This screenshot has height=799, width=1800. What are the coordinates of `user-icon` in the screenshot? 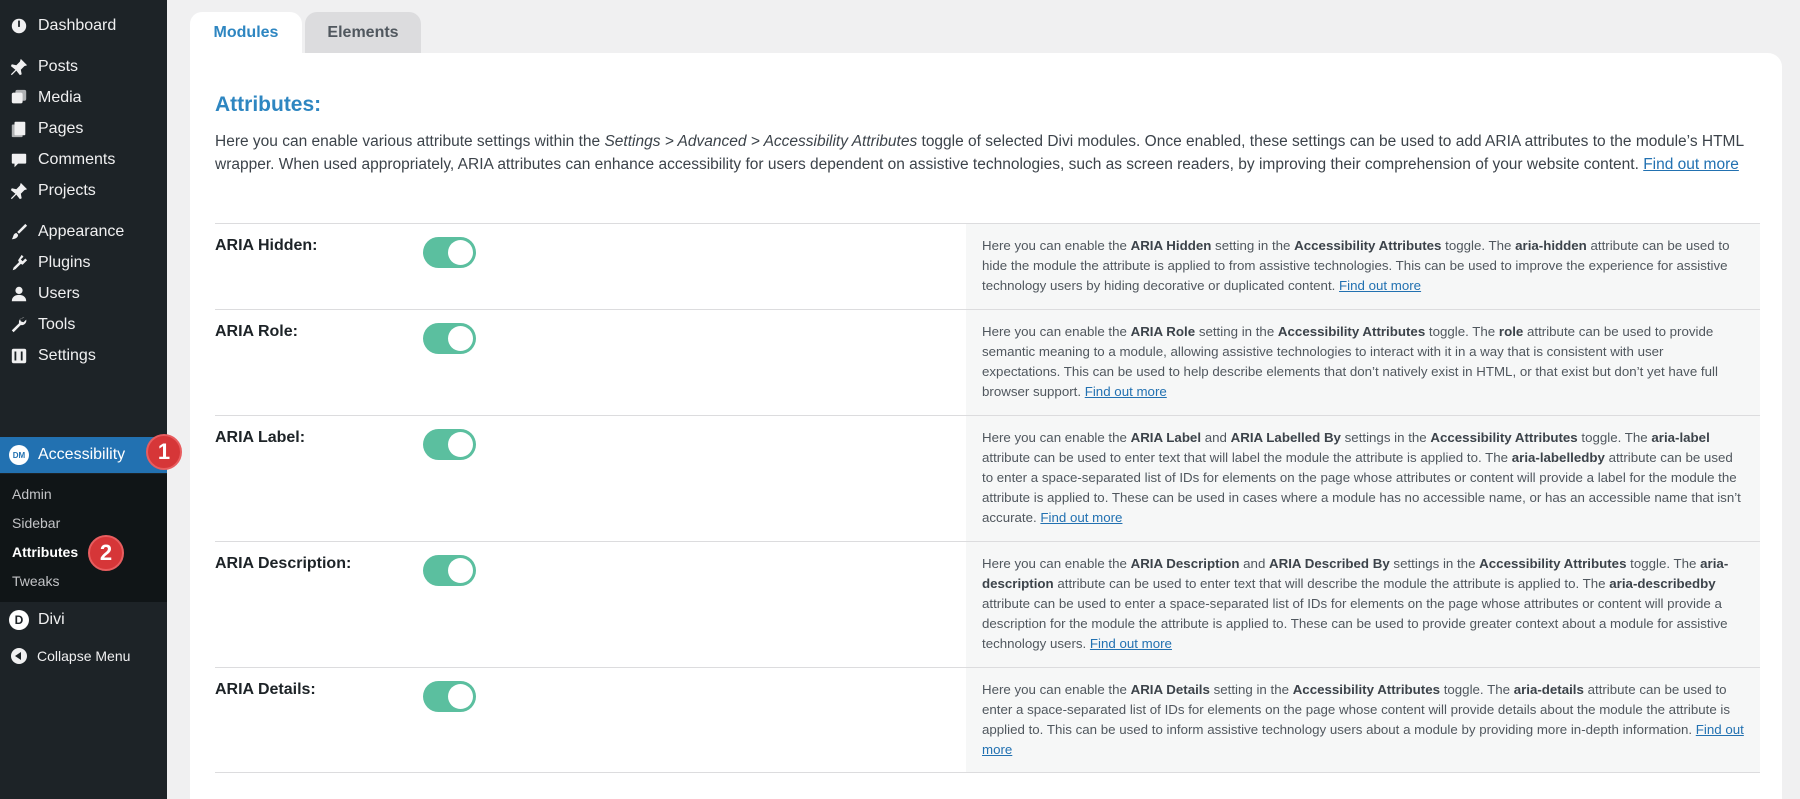 It's located at (19, 294).